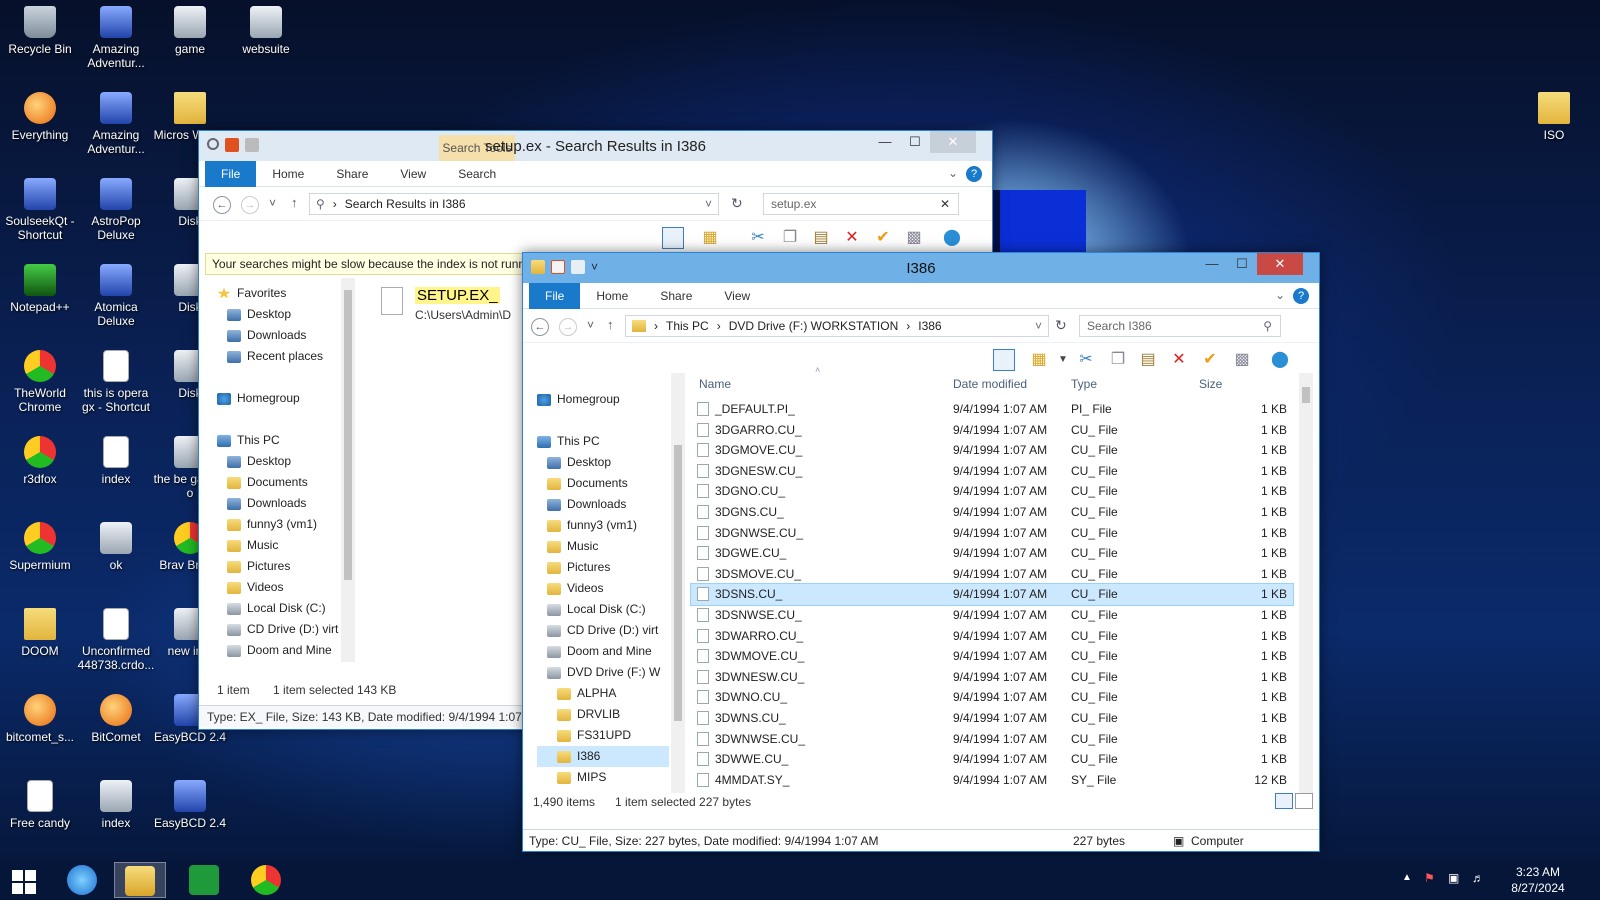  I want to click on address-dropdown-icon: ˅, so click(1038, 326).